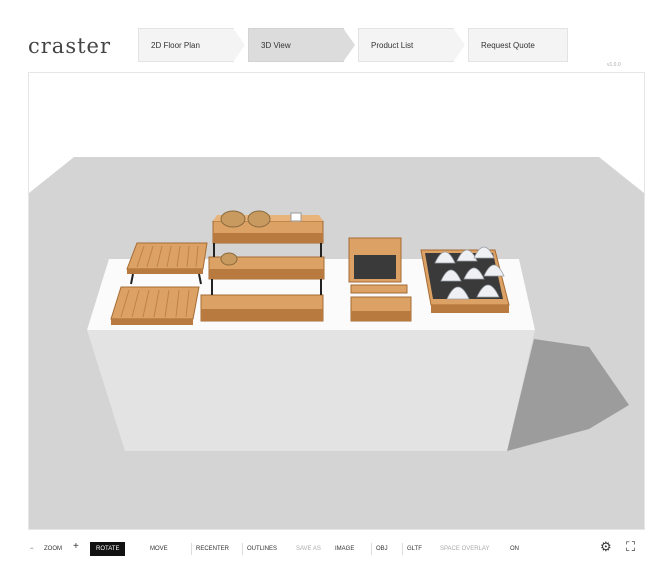 This screenshot has width=671, height=578. Describe the element at coordinates (465, 279) in the screenshot. I see `display-tray-with-cloches` at that location.